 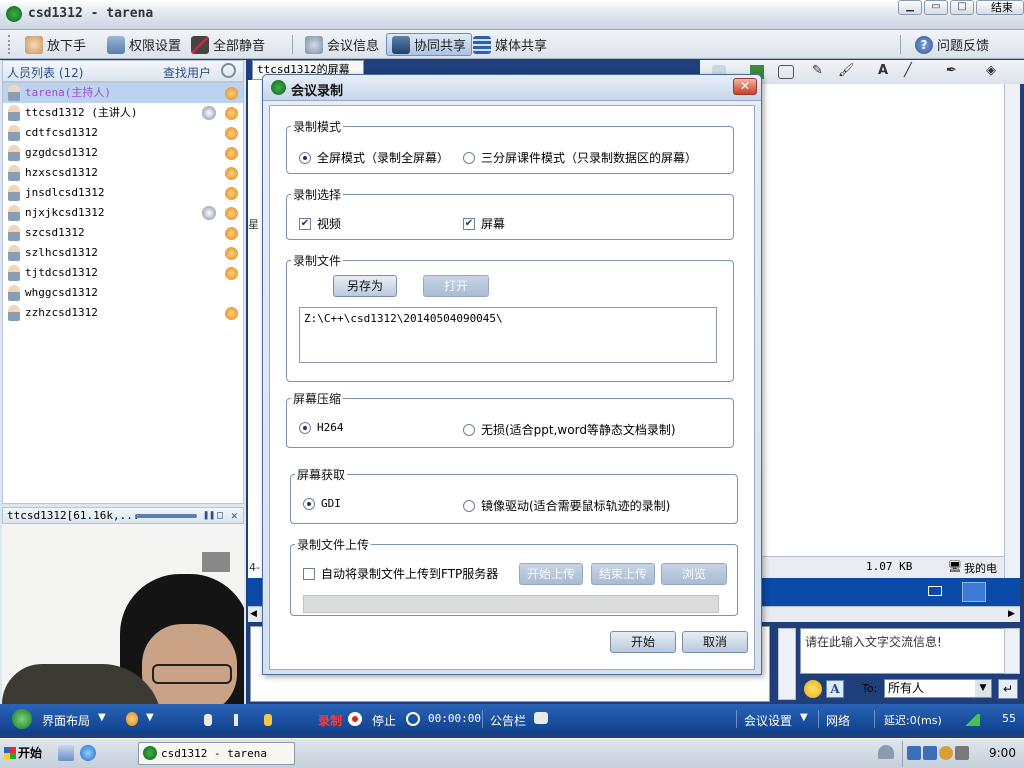 What do you see at coordinates (935, 591) in the screenshot?
I see `remote-keyboard-icon` at bounding box center [935, 591].